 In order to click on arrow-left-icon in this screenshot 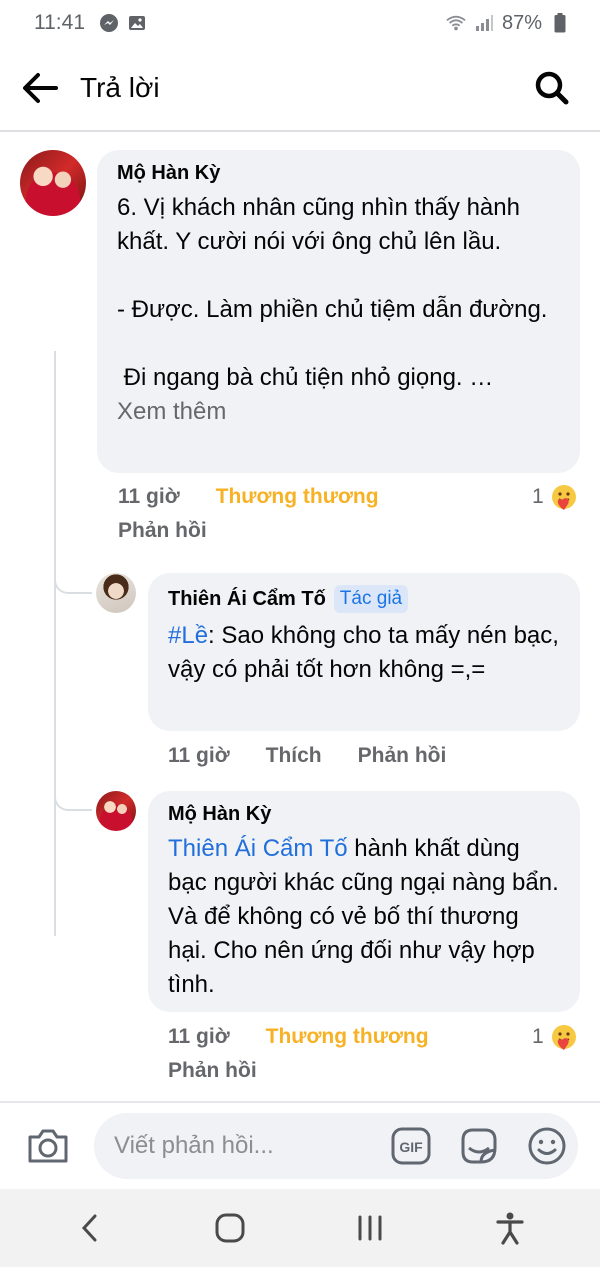, I will do `click(40, 88)`.